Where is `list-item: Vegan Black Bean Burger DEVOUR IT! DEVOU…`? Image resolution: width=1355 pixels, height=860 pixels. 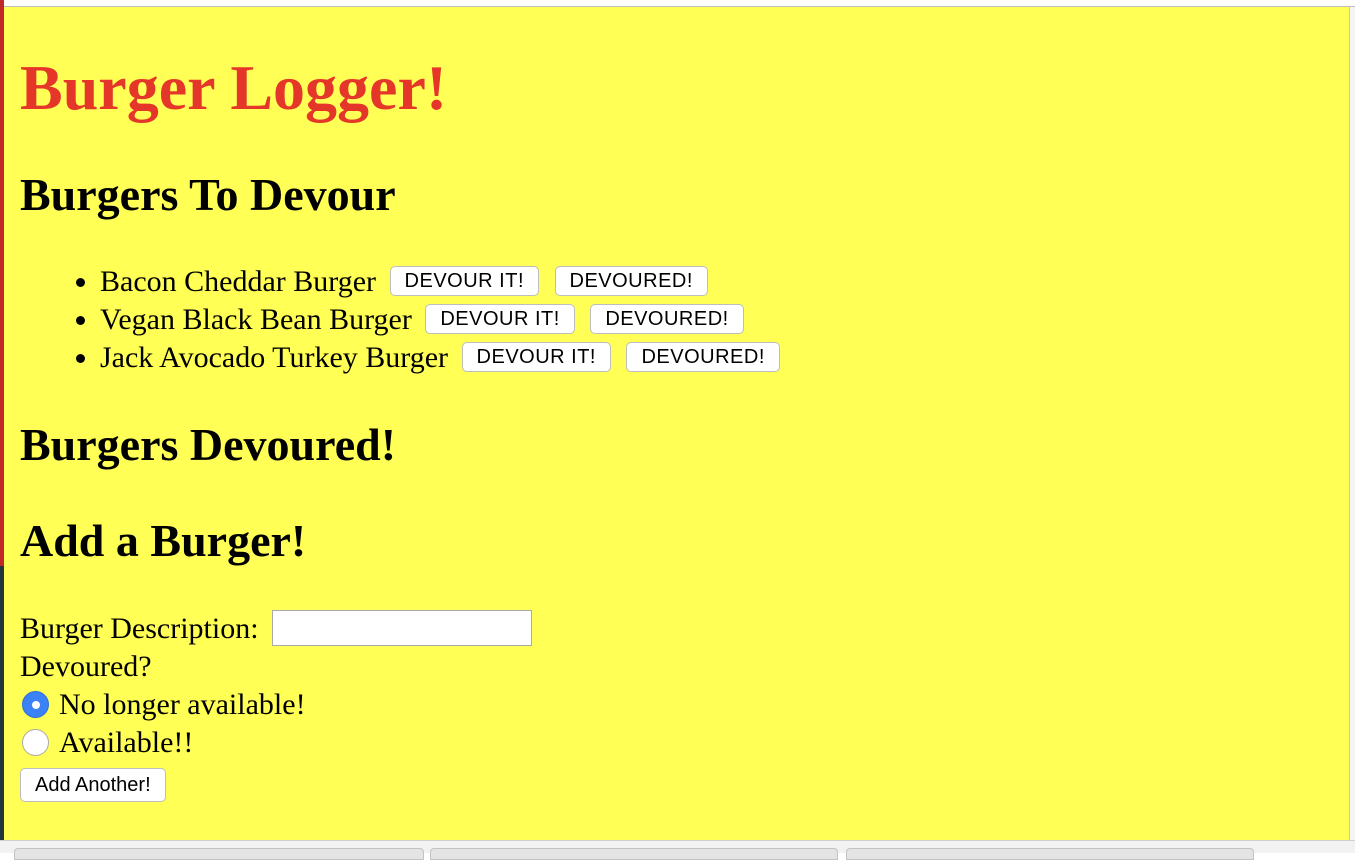
list-item: Vegan Black Bean Burger DEVOUR IT! DEVOU… is located at coordinates (440, 320).